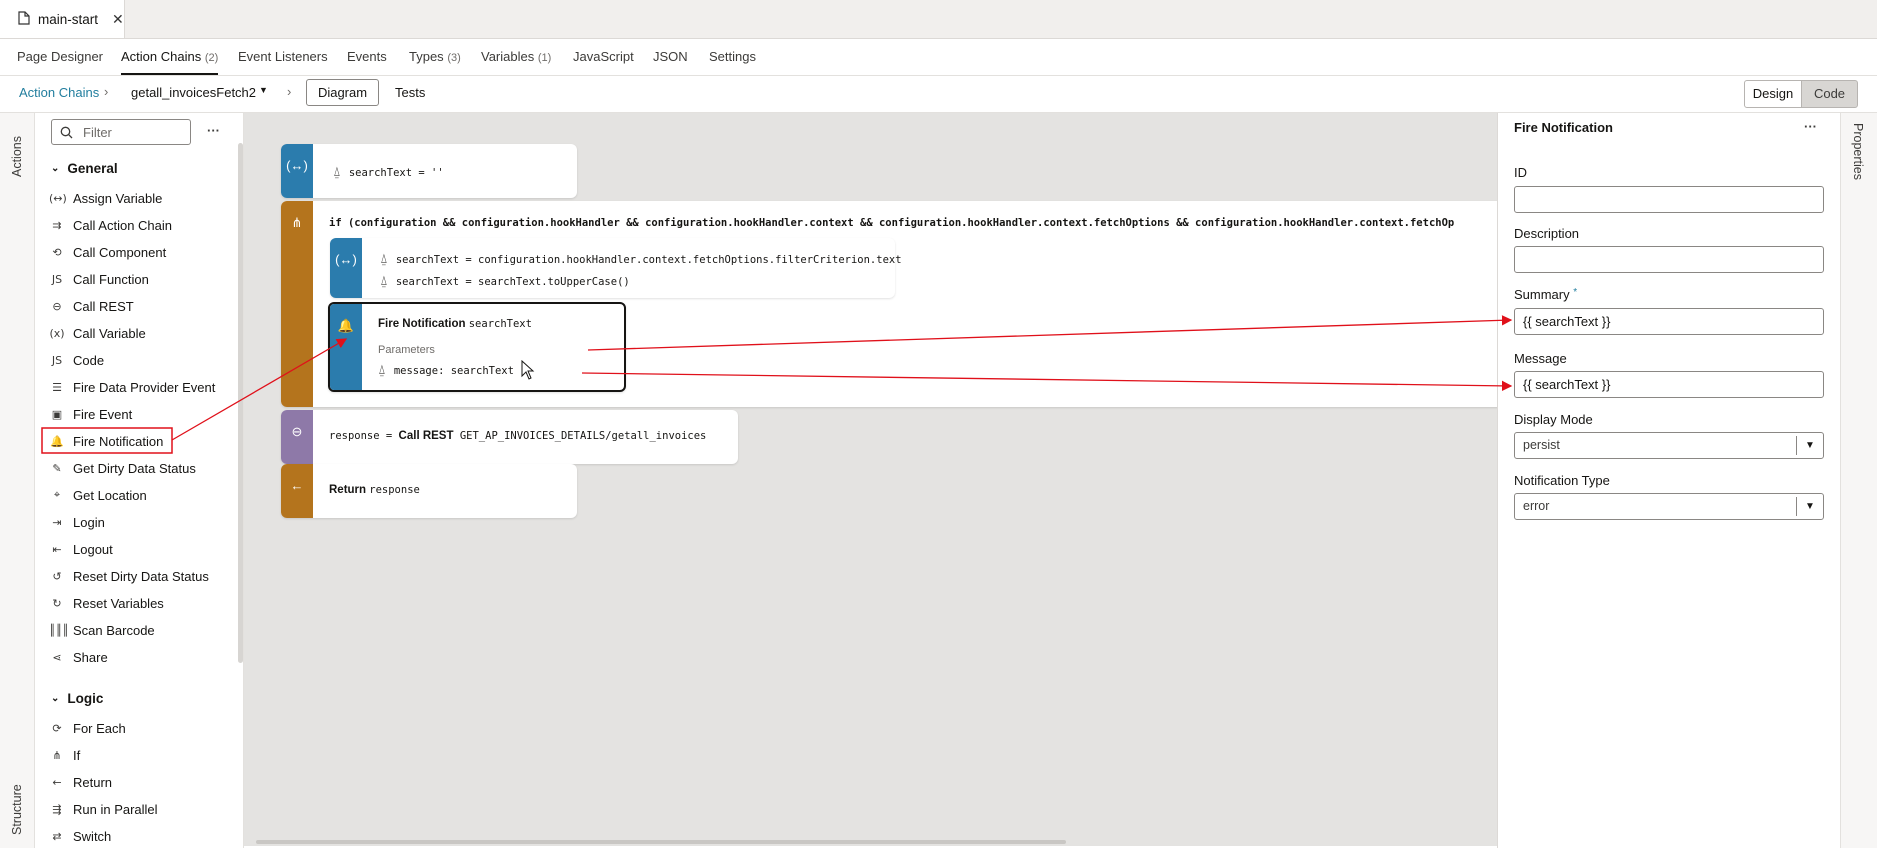  What do you see at coordinates (1547, 233) in the screenshot?
I see `description-label: Description` at bounding box center [1547, 233].